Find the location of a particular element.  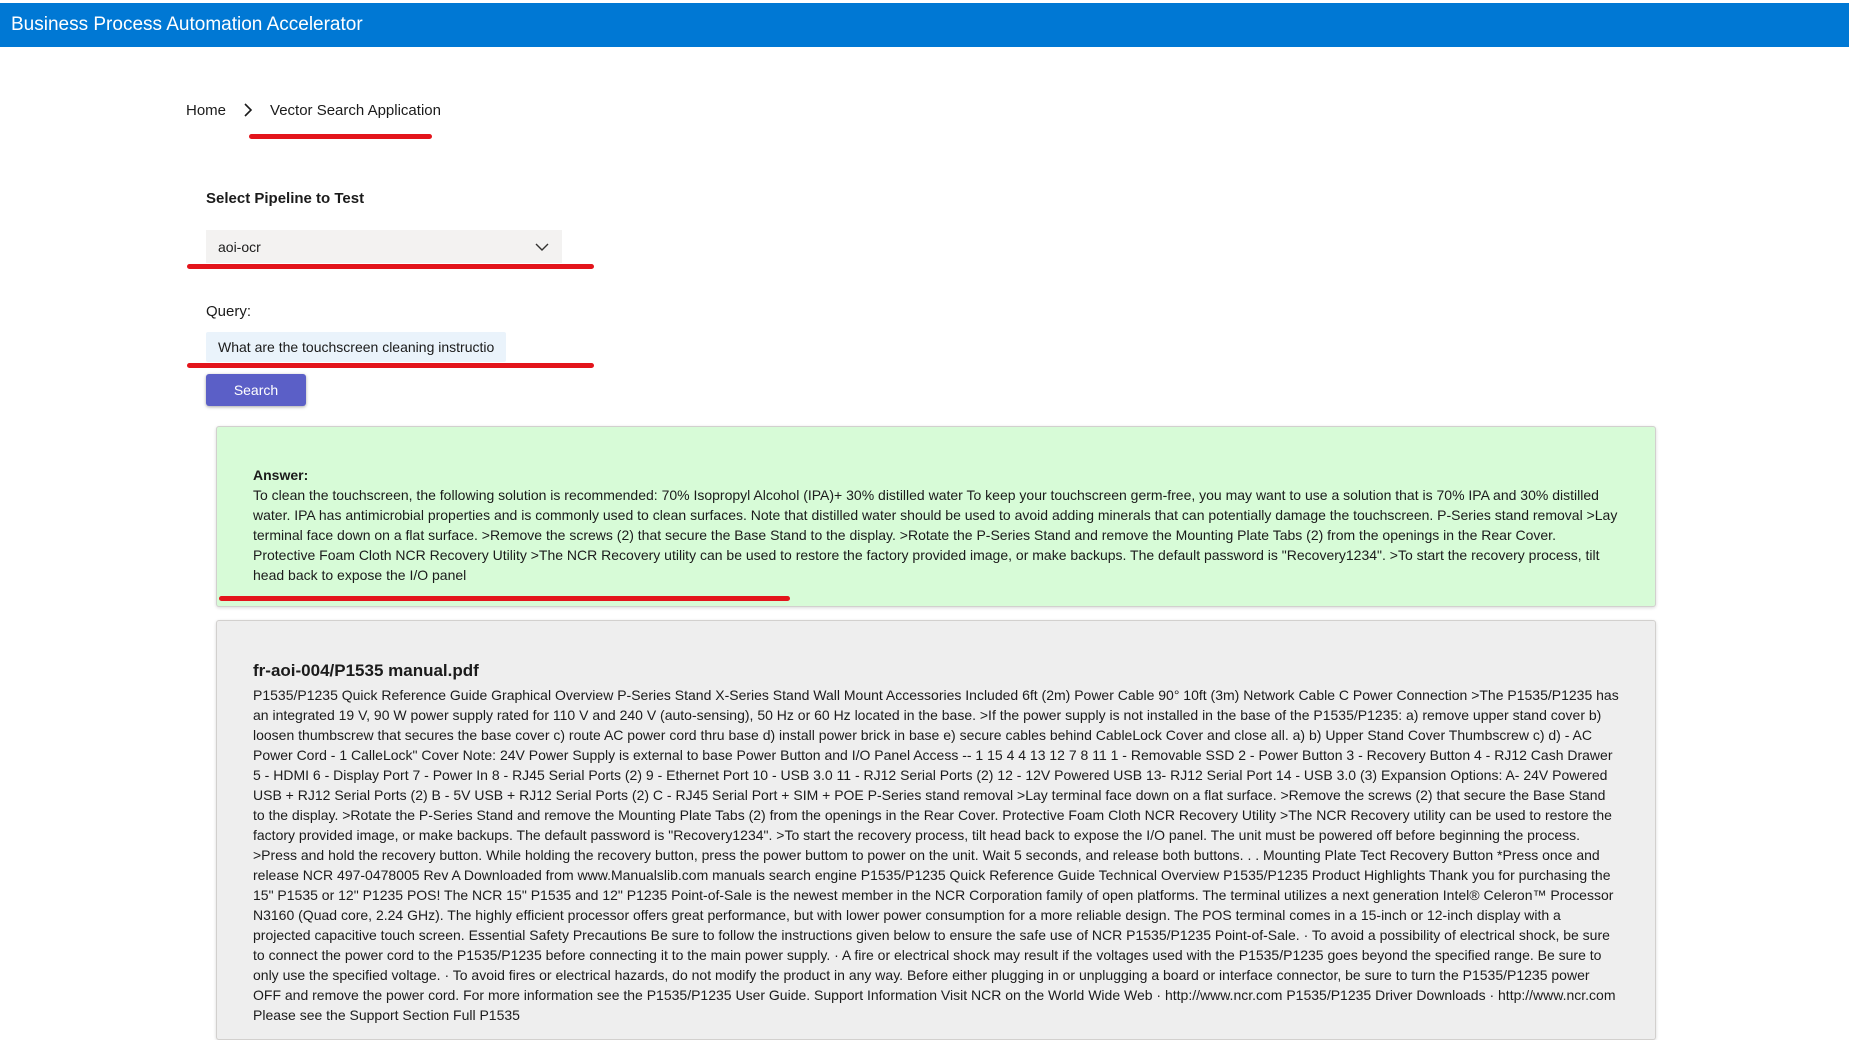

breadcrumb-current: Vector Search Application is located at coordinates (355, 110).